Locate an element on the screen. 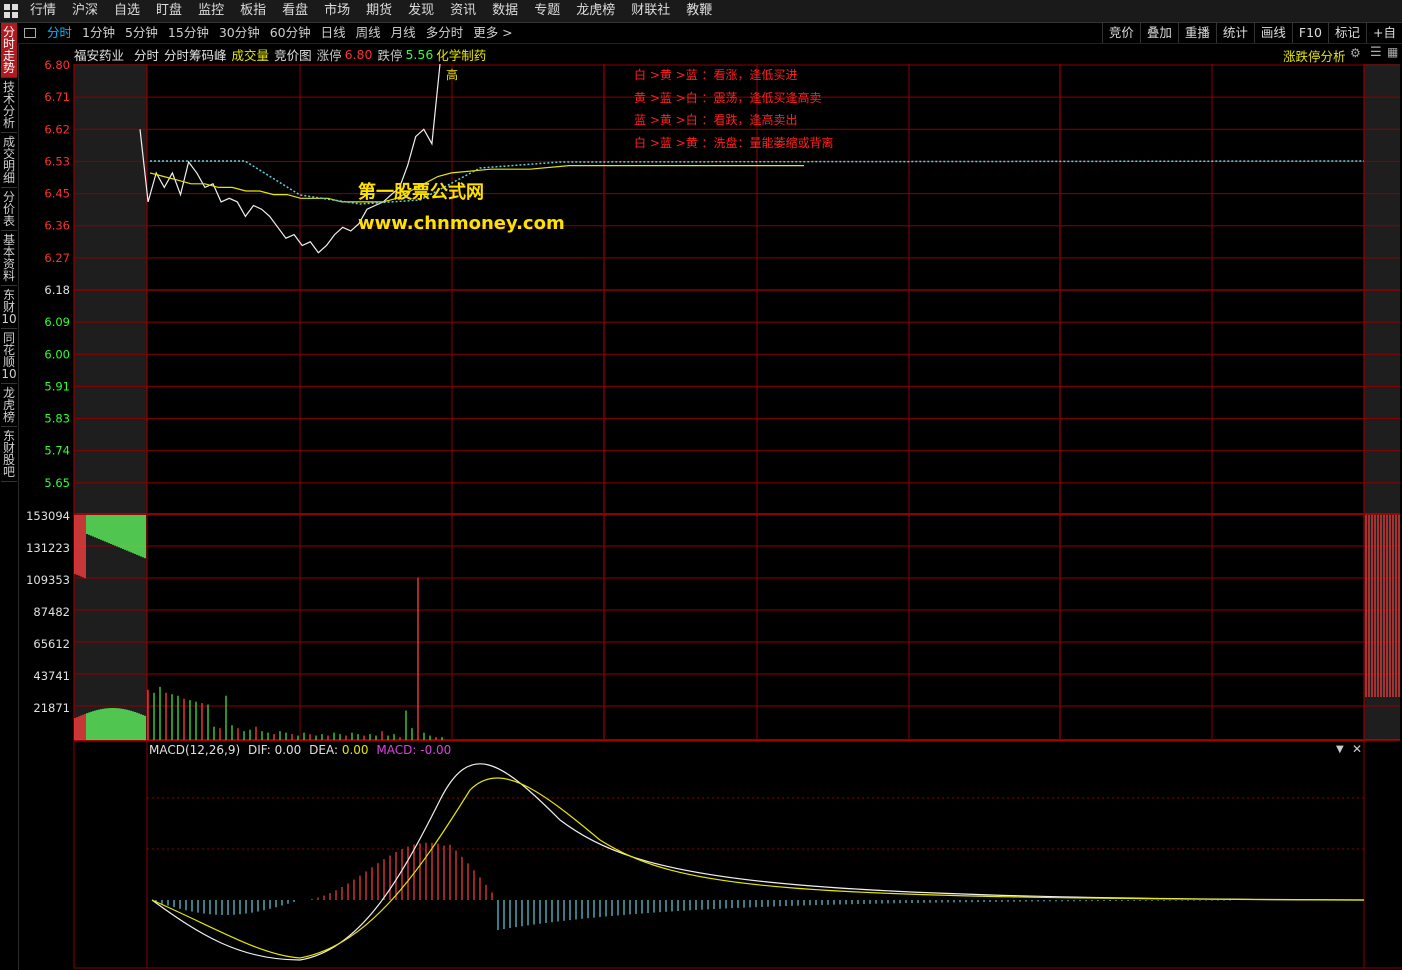 This screenshot has height=970, width=1402. macd-value: -0.00 is located at coordinates (436, 750).